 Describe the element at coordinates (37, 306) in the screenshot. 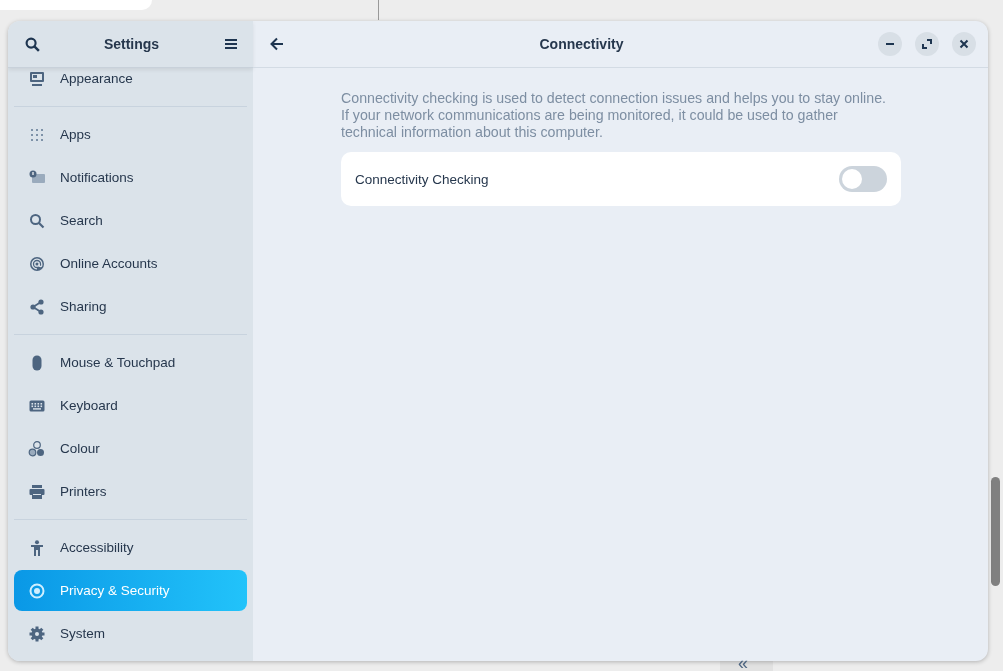

I see `share-icon` at that location.